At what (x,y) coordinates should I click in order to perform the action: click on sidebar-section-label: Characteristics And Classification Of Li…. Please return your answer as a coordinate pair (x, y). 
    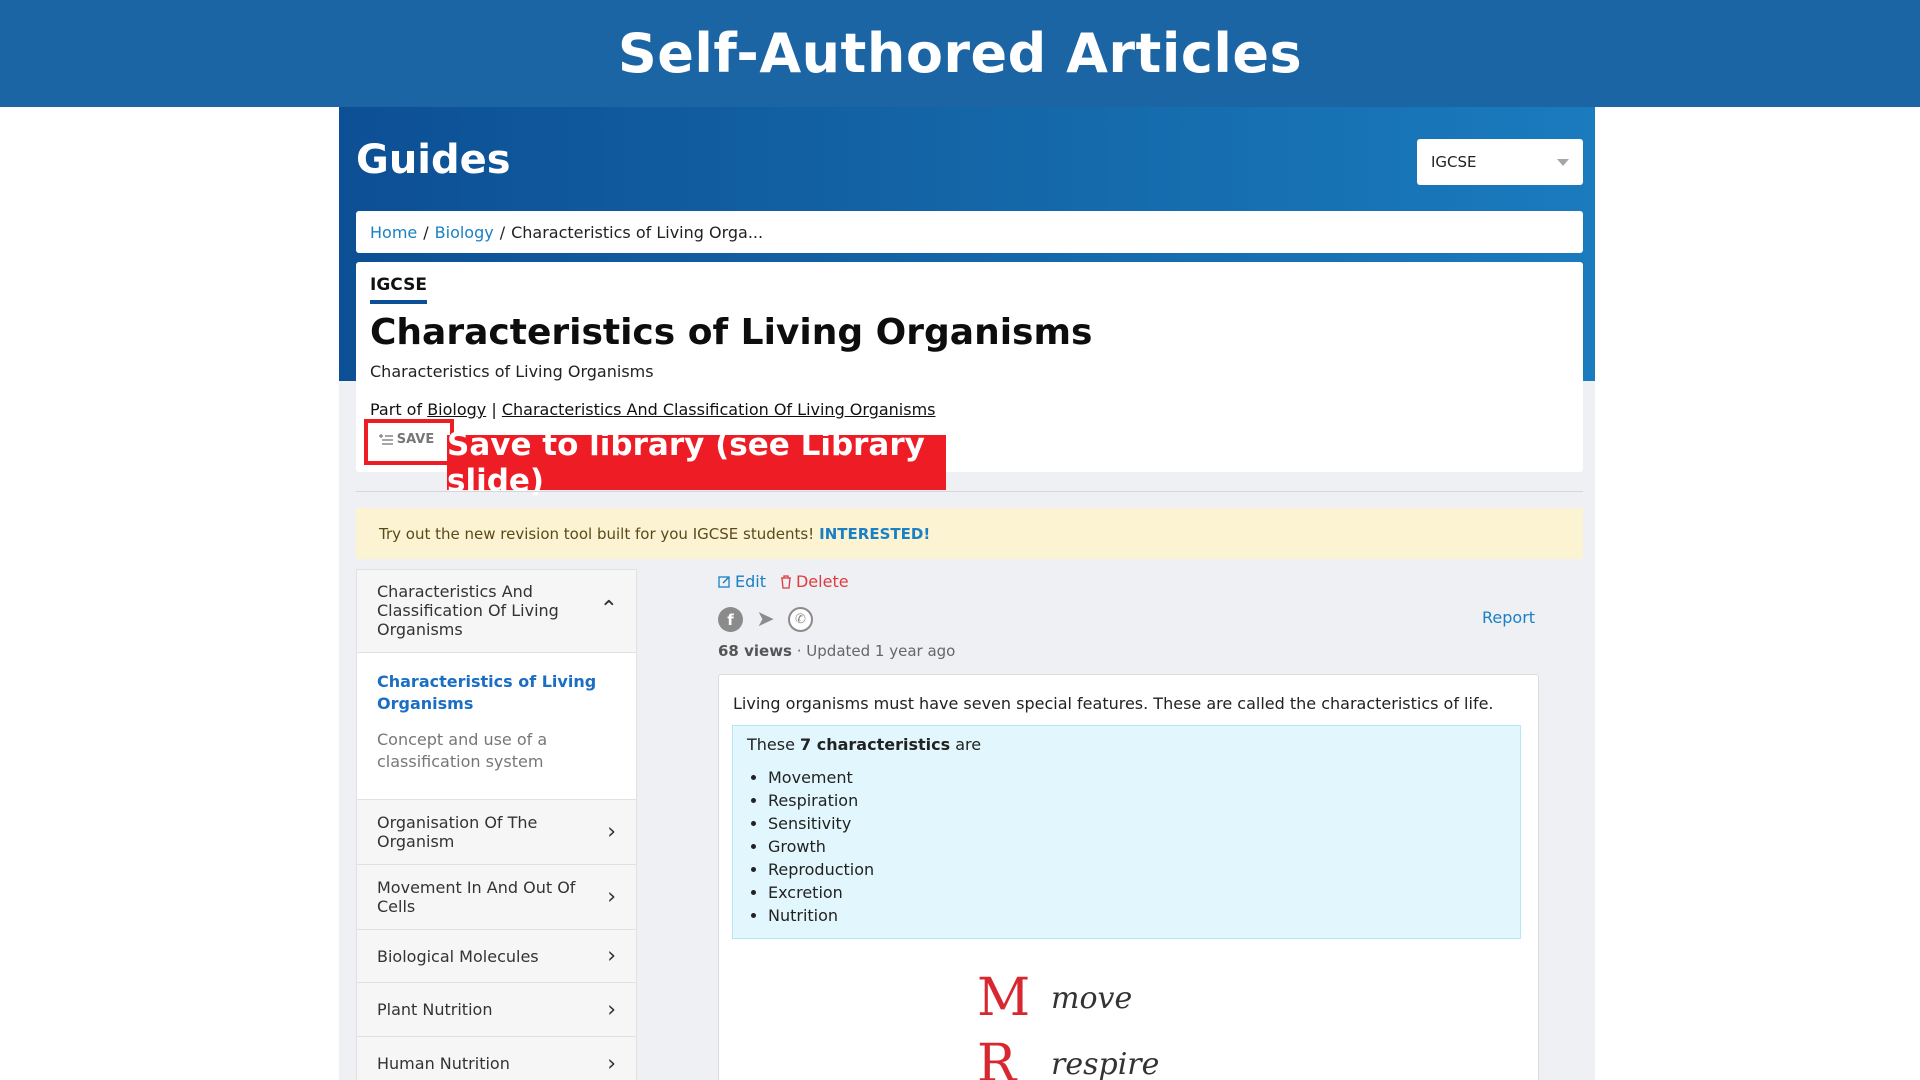
    Looking at the image, I should click on (468, 610).